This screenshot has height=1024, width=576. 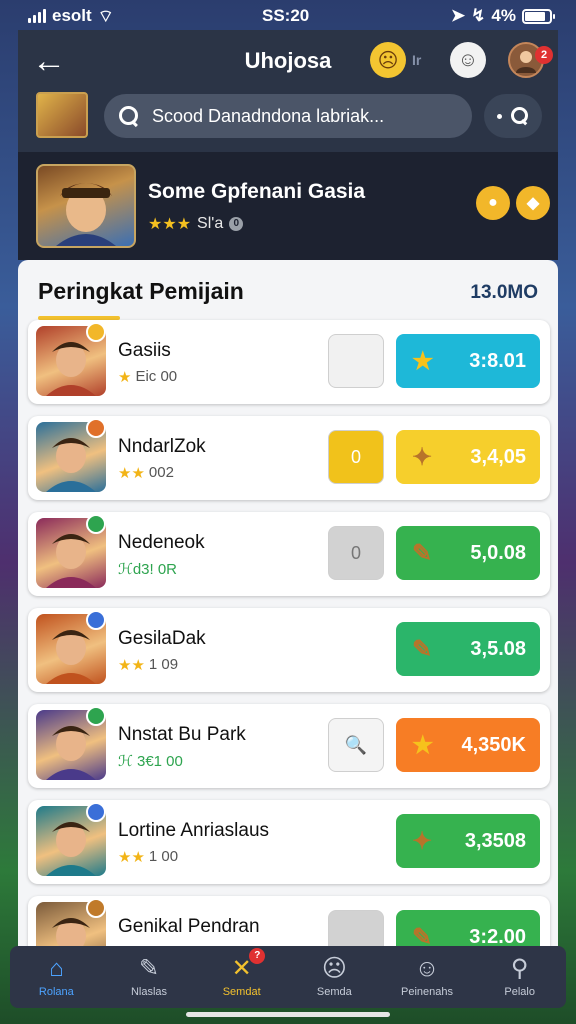 What do you see at coordinates (495, 840) in the screenshot?
I see `score-value: 3,3508` at bounding box center [495, 840].